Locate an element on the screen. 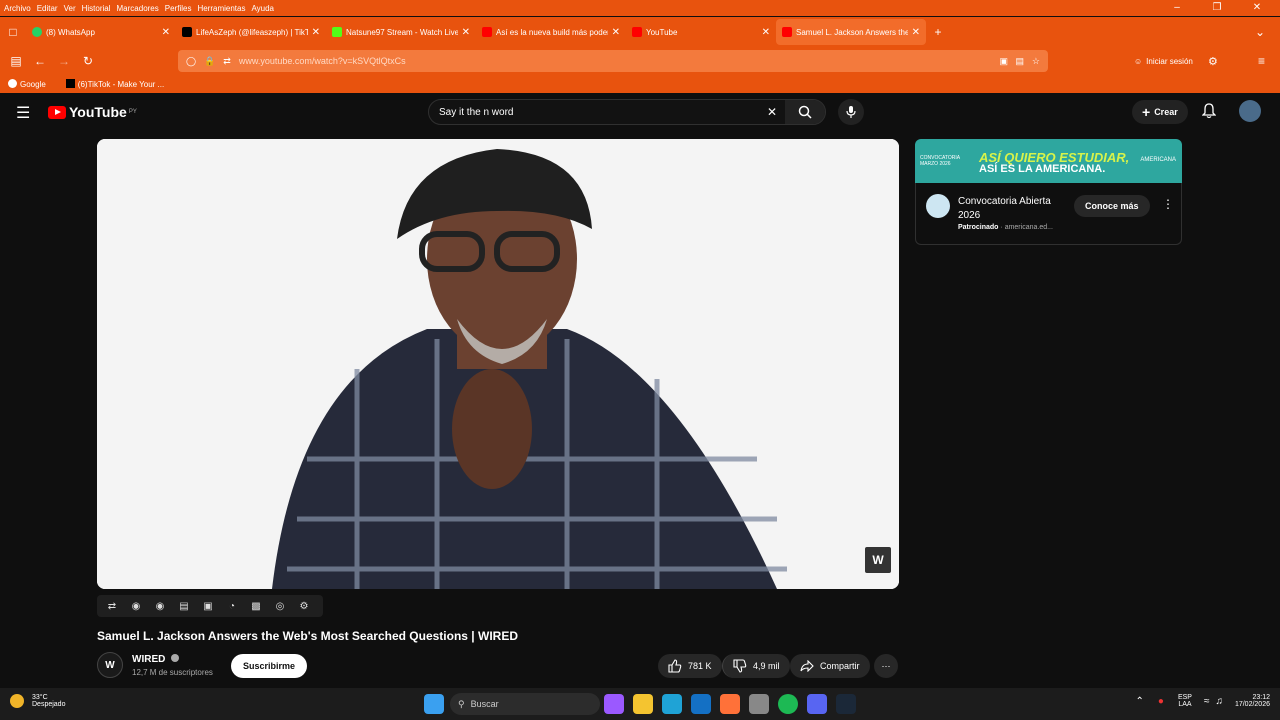 The height and width of the screenshot is (720, 1280). back-icon: ← is located at coordinates (40, 61).